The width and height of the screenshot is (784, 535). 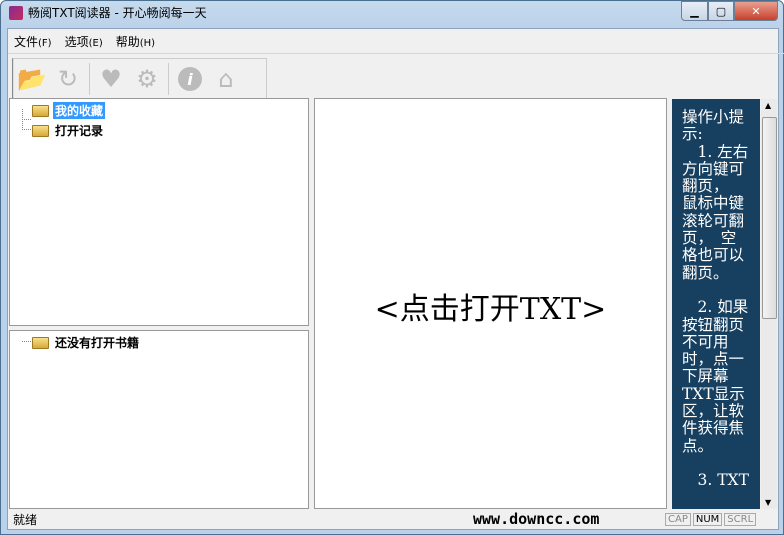 I want to click on status-text: 就绪, so click(x=25, y=519).